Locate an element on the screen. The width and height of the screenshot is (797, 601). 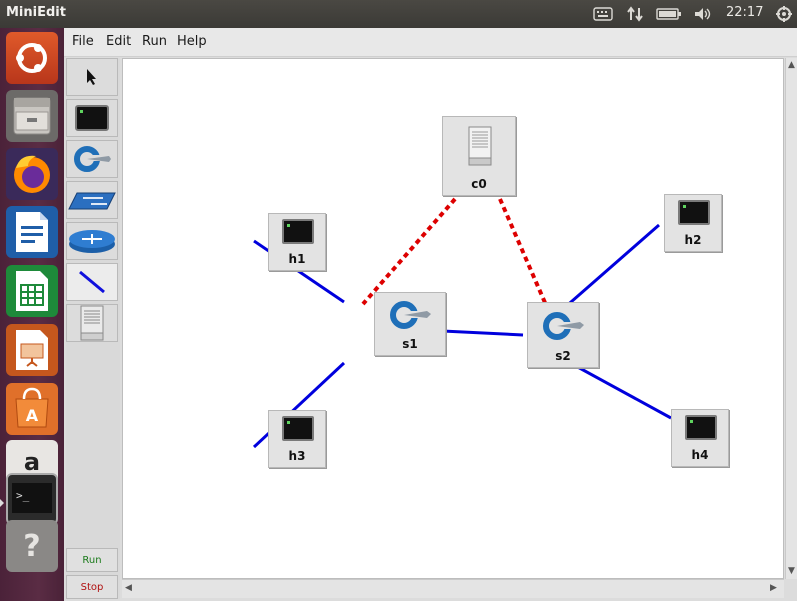
horizontal-scrollbar: ◀ ▶ is located at coordinates (453, 588).